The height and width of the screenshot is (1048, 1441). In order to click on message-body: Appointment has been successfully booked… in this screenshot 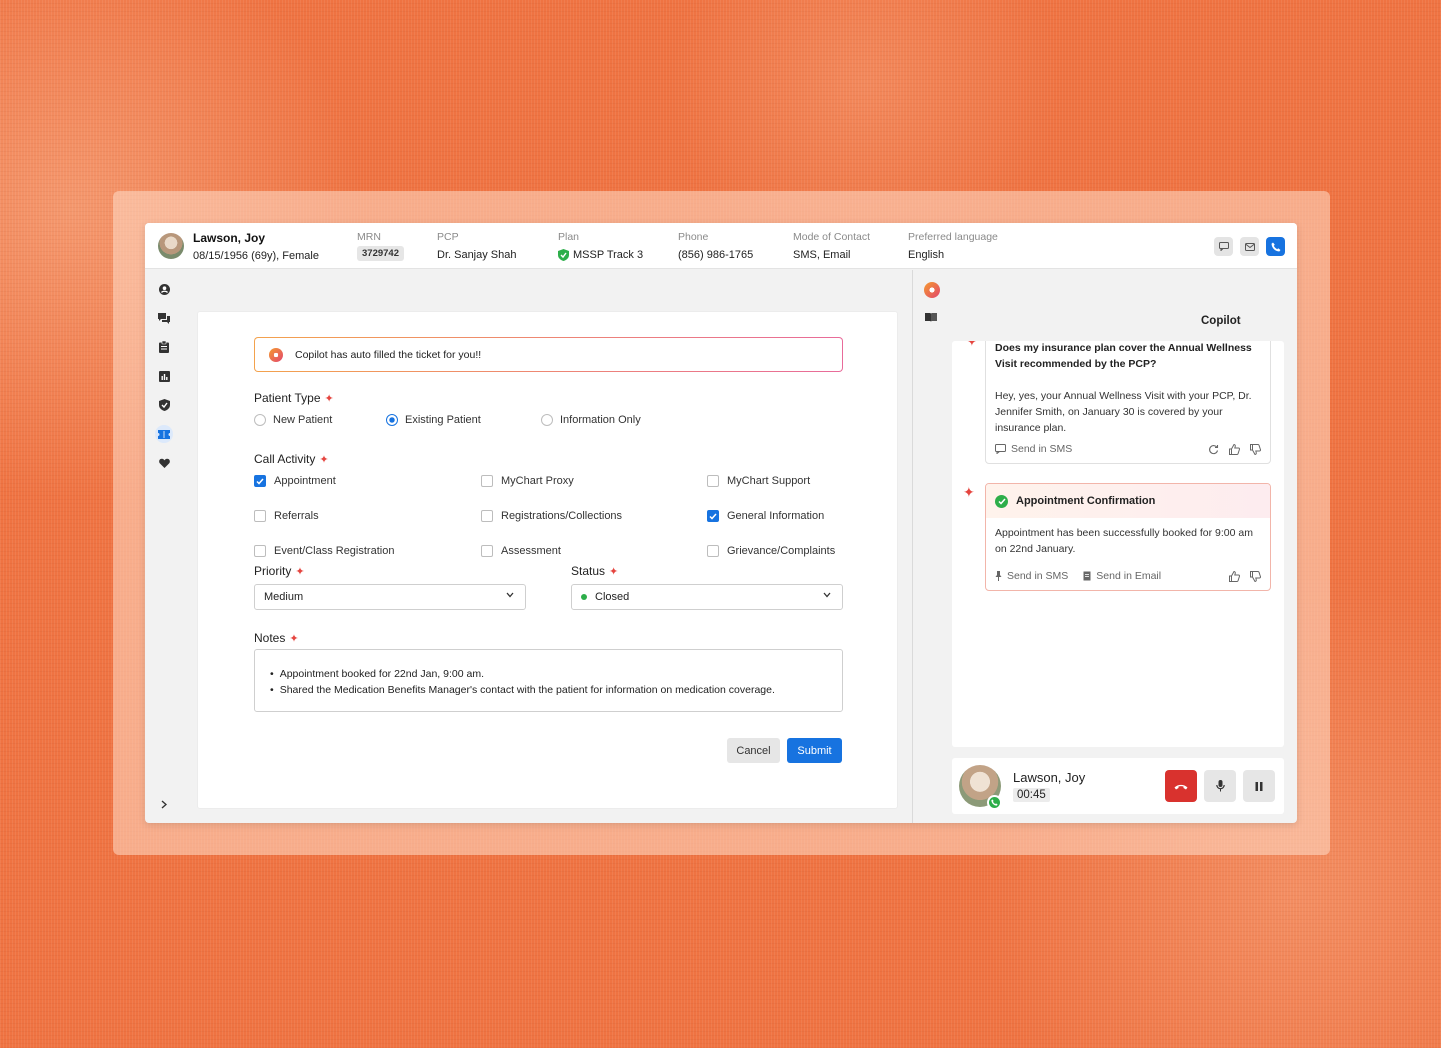, I will do `click(1124, 541)`.